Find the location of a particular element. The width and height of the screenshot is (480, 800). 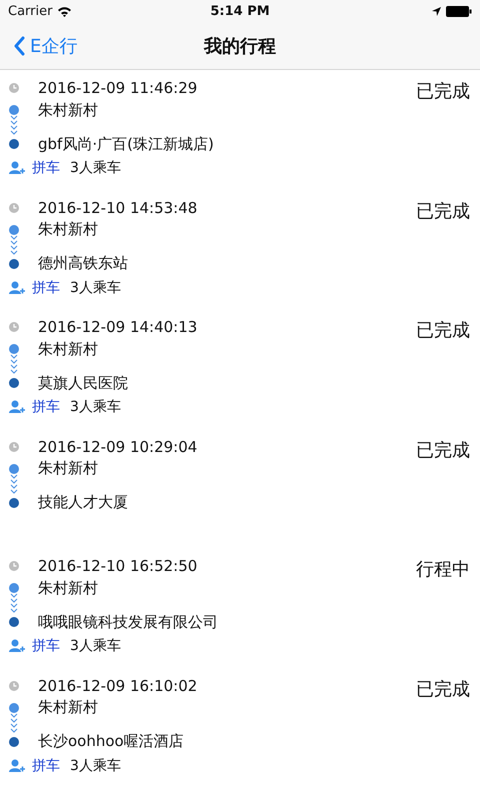

end-location: 莫旗人民医院 is located at coordinates (83, 383).